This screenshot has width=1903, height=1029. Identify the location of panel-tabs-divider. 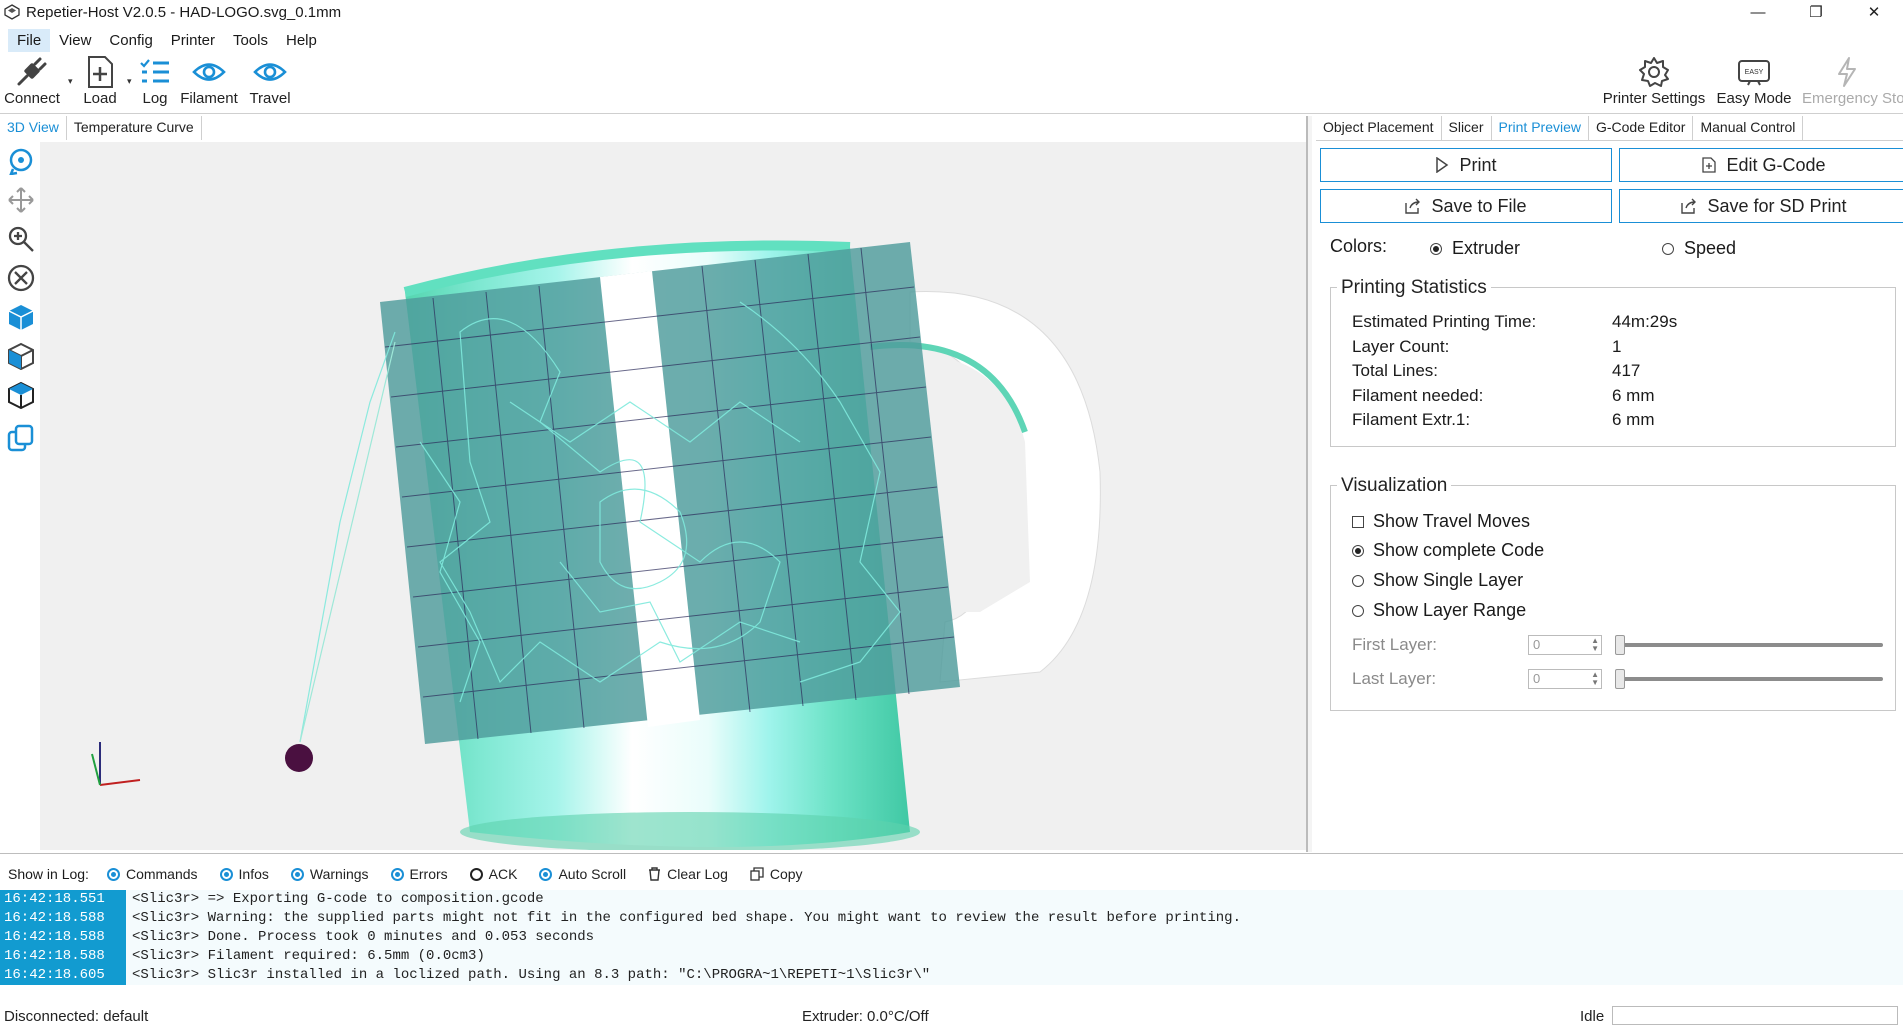
(1609, 140).